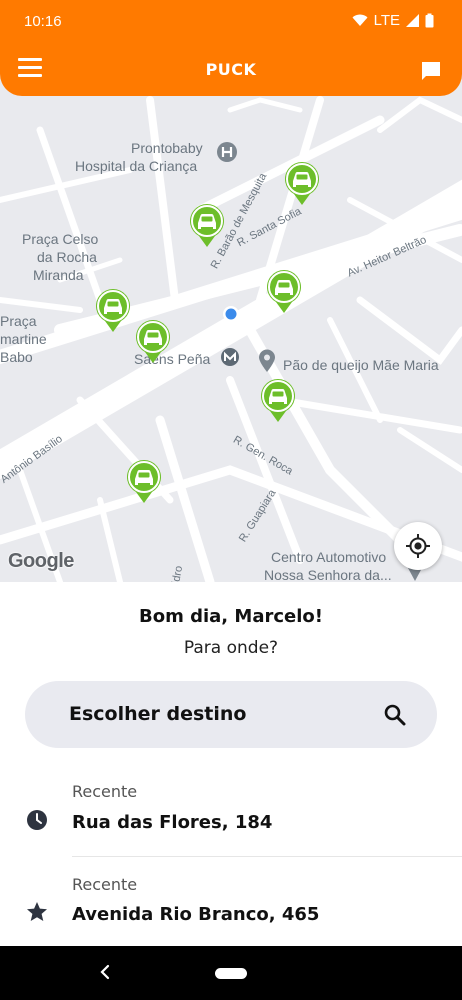 The height and width of the screenshot is (1000, 462). I want to click on status-icons: LTE, so click(393, 20).